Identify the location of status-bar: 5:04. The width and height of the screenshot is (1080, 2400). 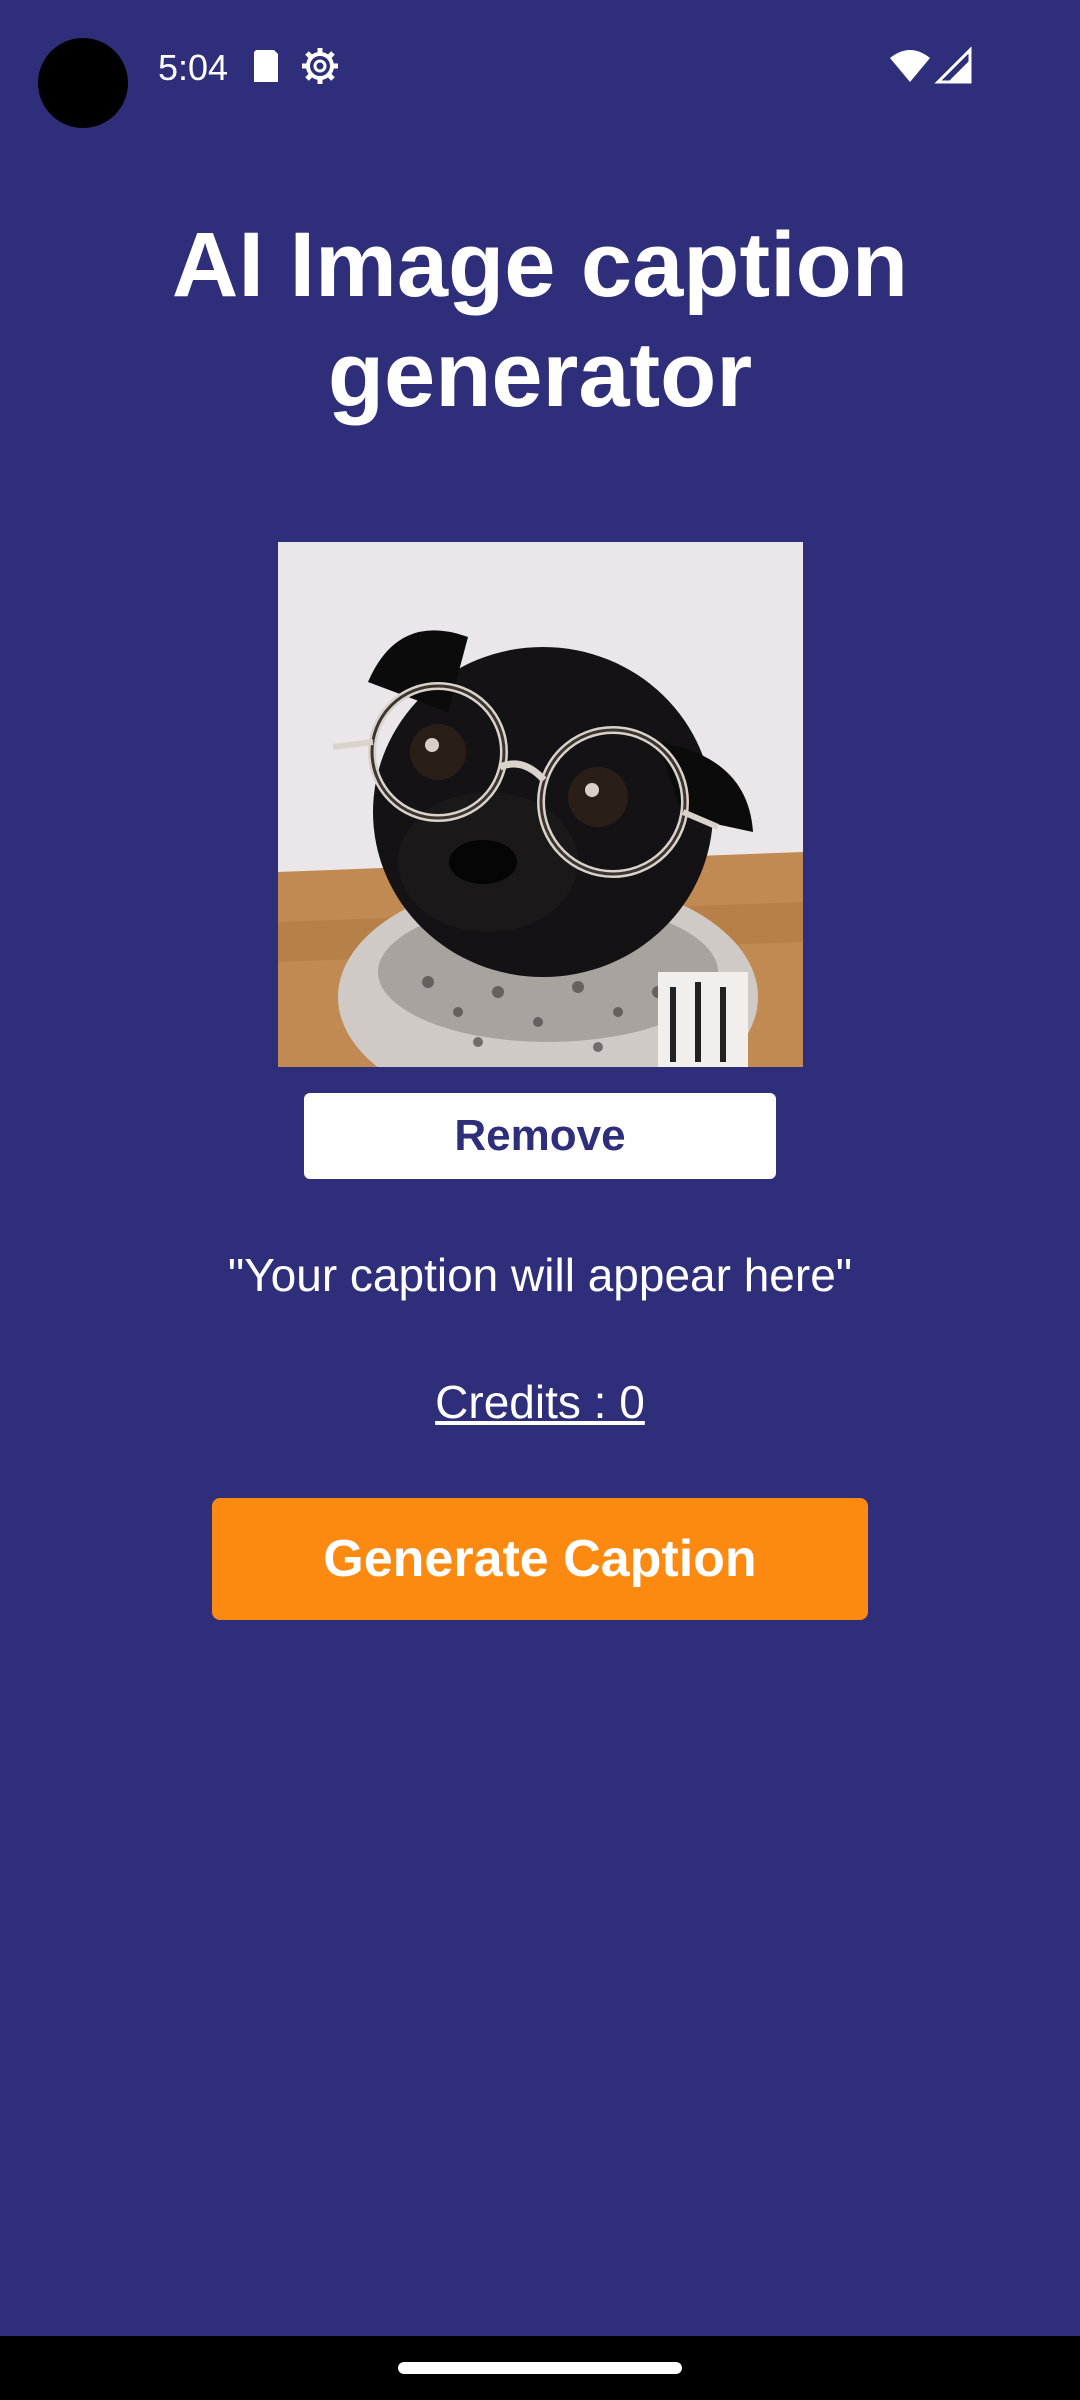
(540, 70).